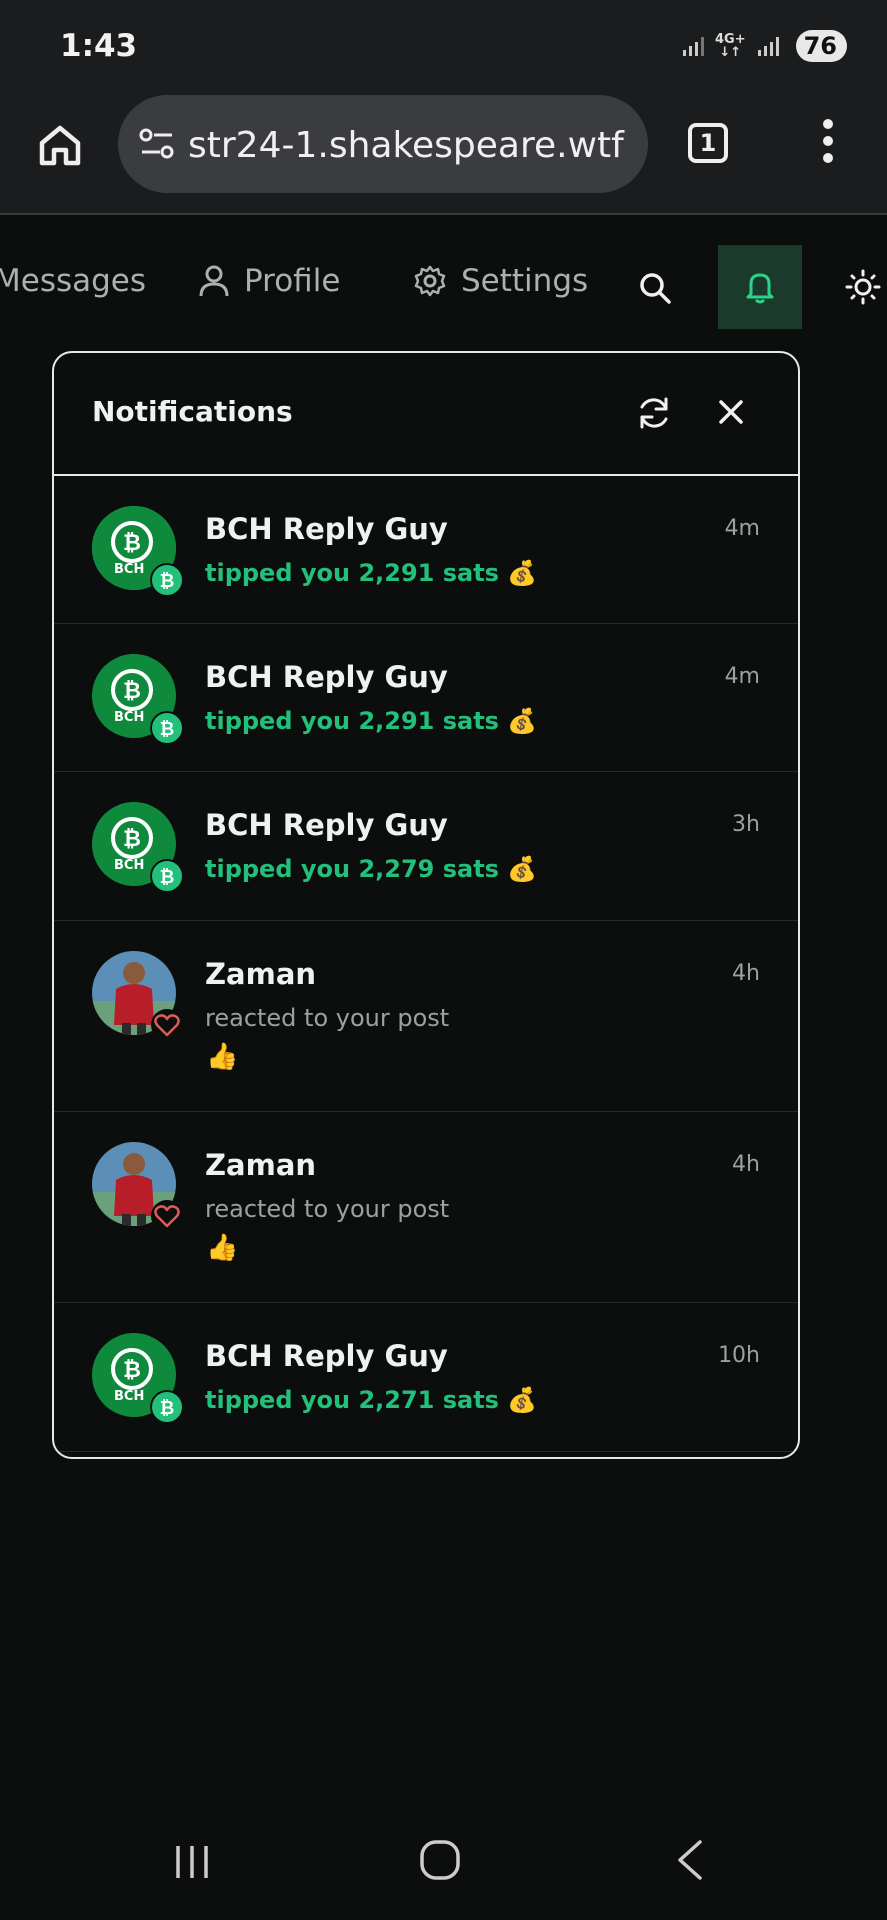 This screenshot has height=1920, width=887. Describe the element at coordinates (292, 281) in the screenshot. I see `nav-profile-label: Profile` at that location.